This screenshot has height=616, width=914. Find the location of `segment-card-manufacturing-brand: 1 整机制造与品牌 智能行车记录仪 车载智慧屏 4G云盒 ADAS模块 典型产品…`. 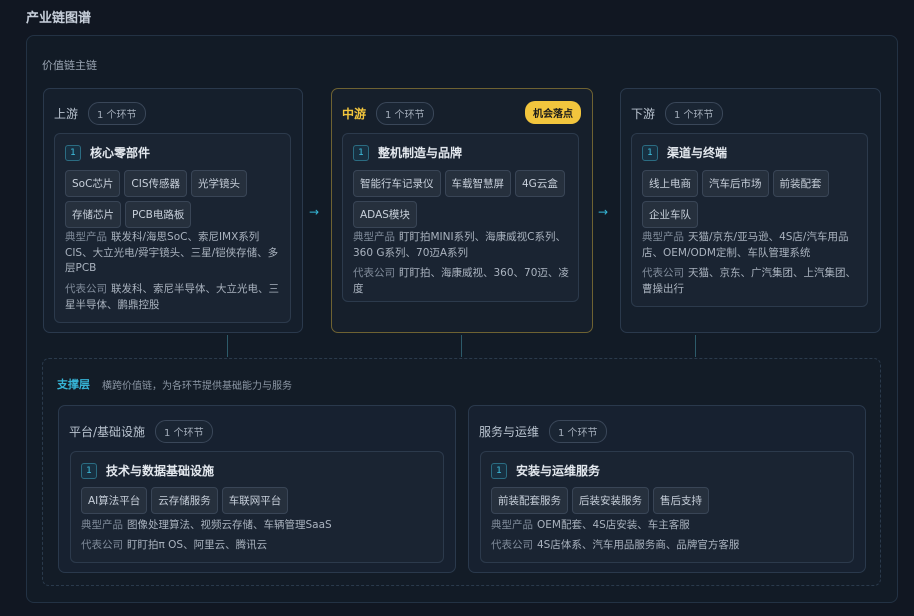

segment-card-manufacturing-brand: 1 整机制造与品牌 智能行车记录仪 车载智慧屏 4G云盒 ADAS模块 典型产品… is located at coordinates (460, 217).